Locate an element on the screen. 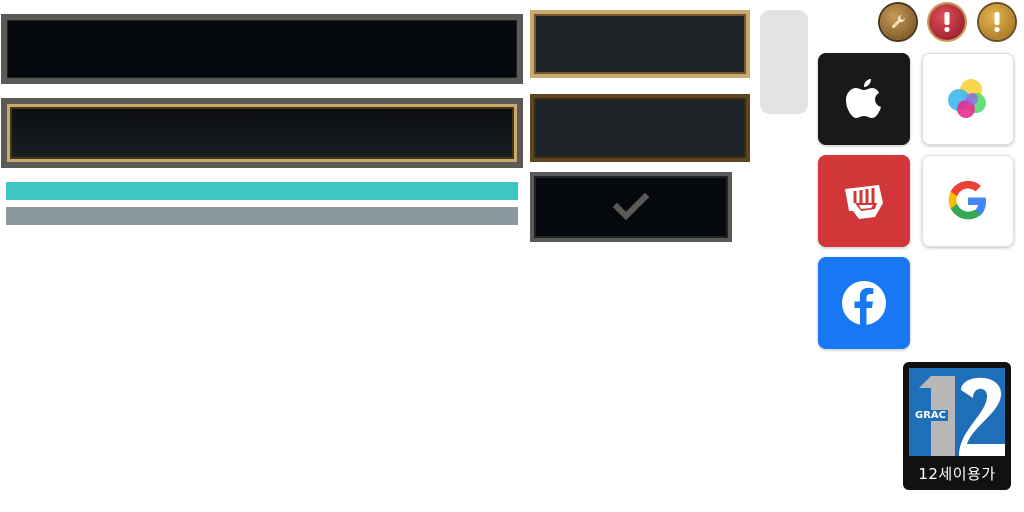 This screenshot has width=1024, height=512. scrollbar-thumb is located at coordinates (784, 62).